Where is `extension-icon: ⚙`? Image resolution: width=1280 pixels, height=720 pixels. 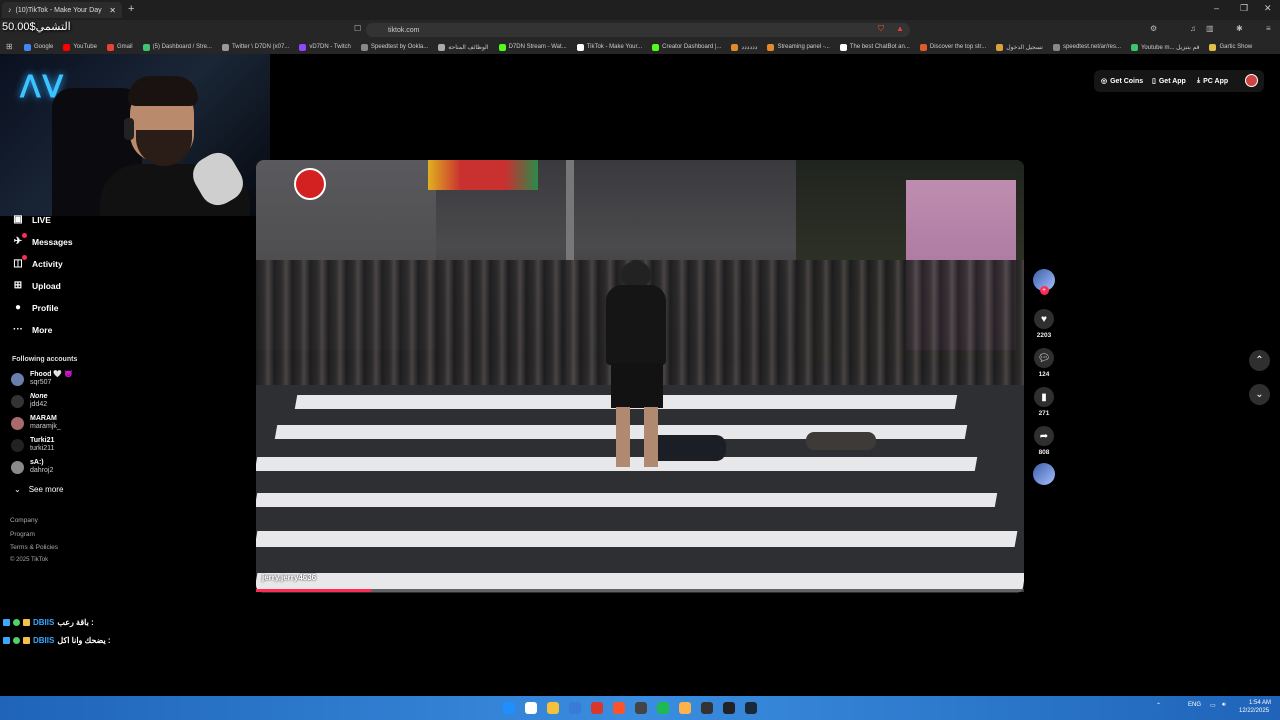
extension-icon: ⚙ is located at coordinates (1153, 28).